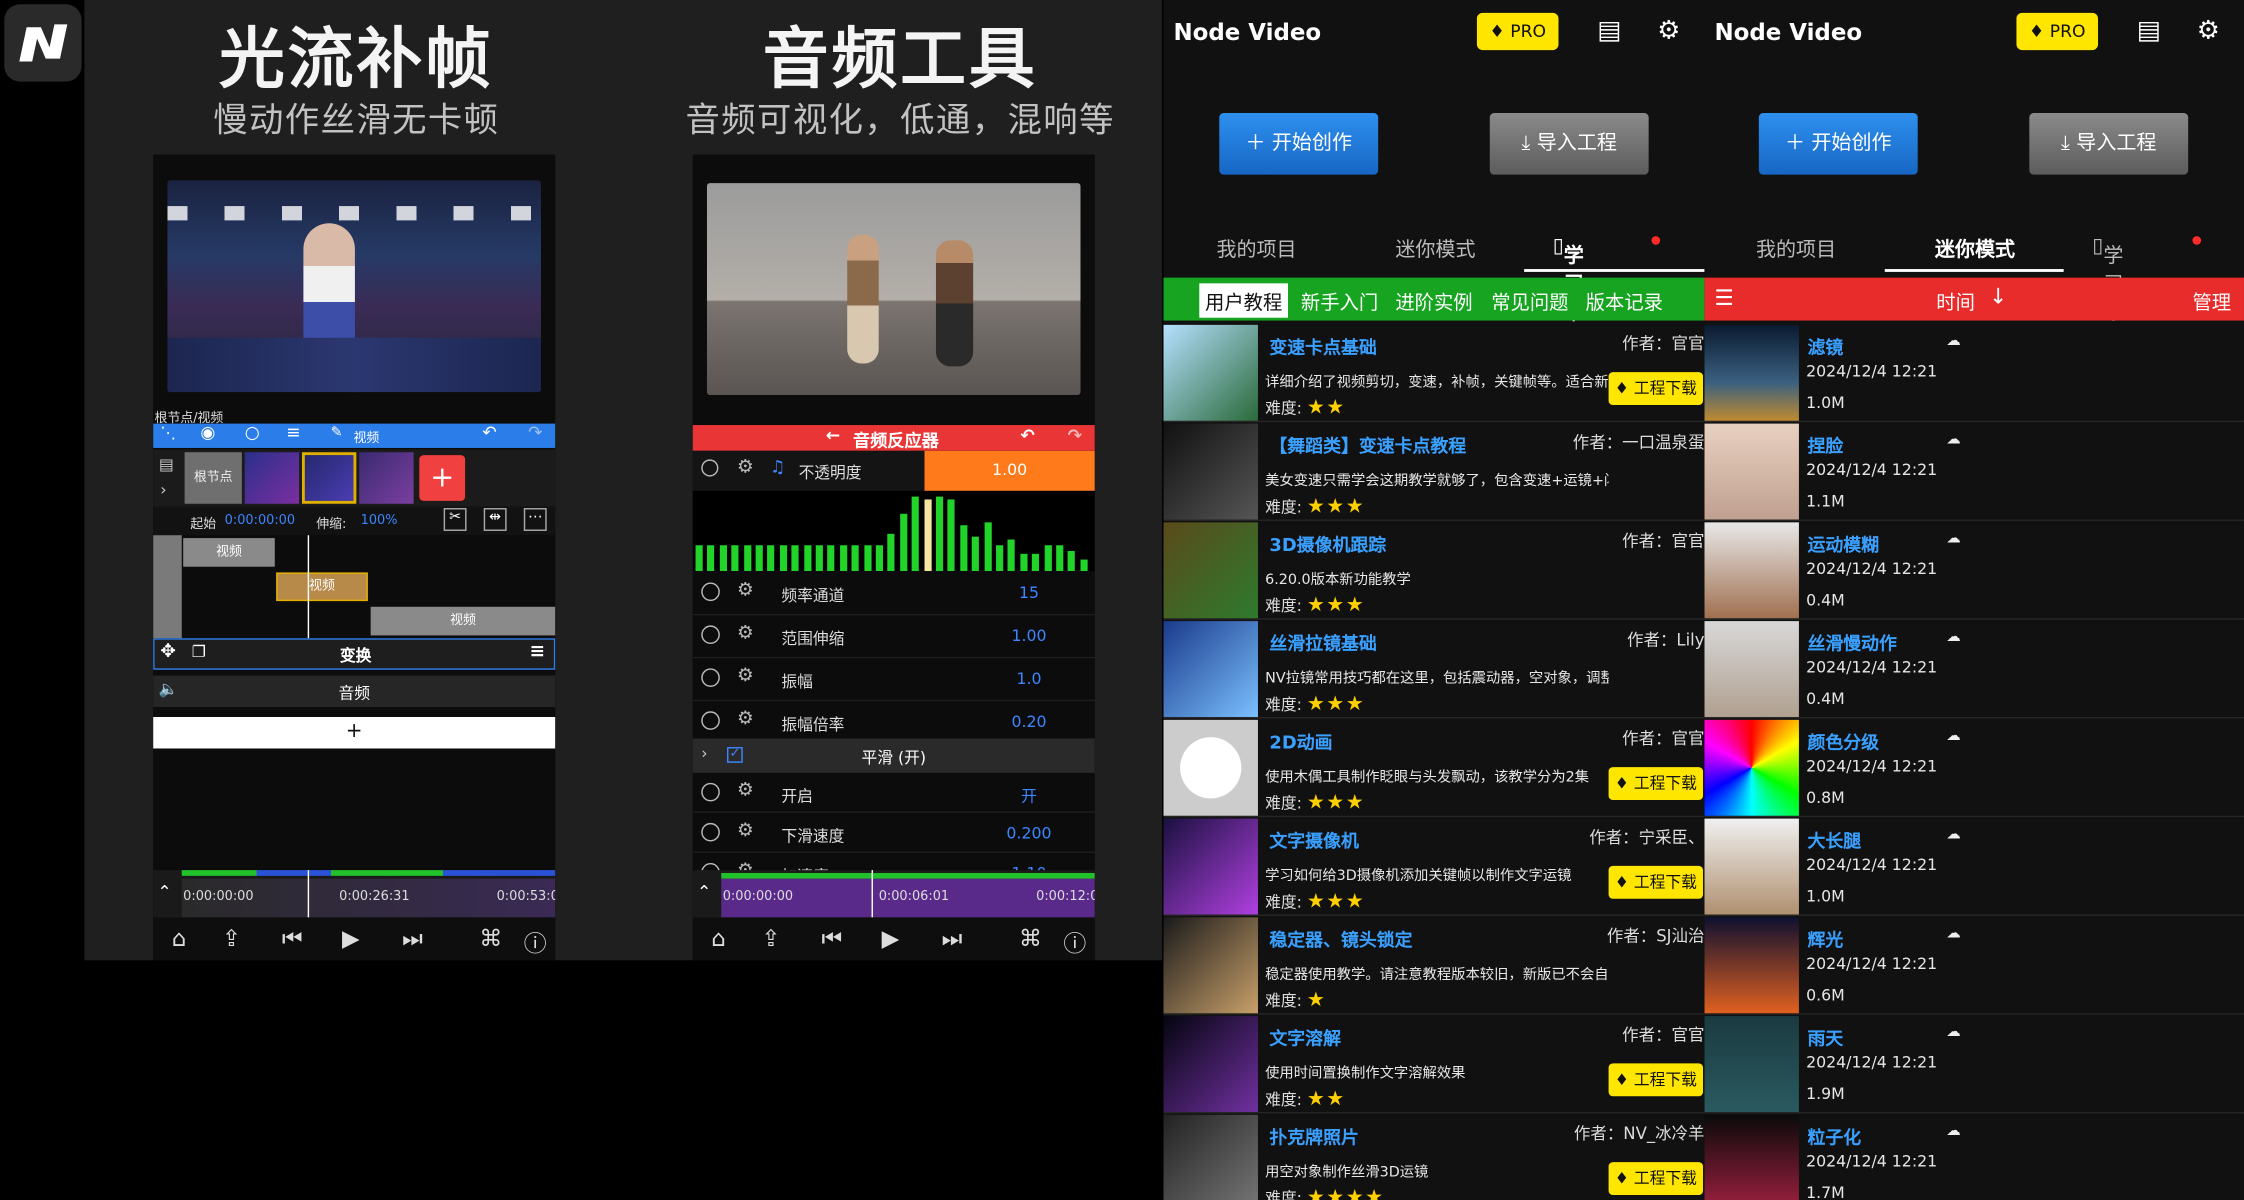 Image resolution: width=2244 pixels, height=1200 pixels. What do you see at coordinates (1826, 938) in the screenshot?
I see `project-title: 辉光` at bounding box center [1826, 938].